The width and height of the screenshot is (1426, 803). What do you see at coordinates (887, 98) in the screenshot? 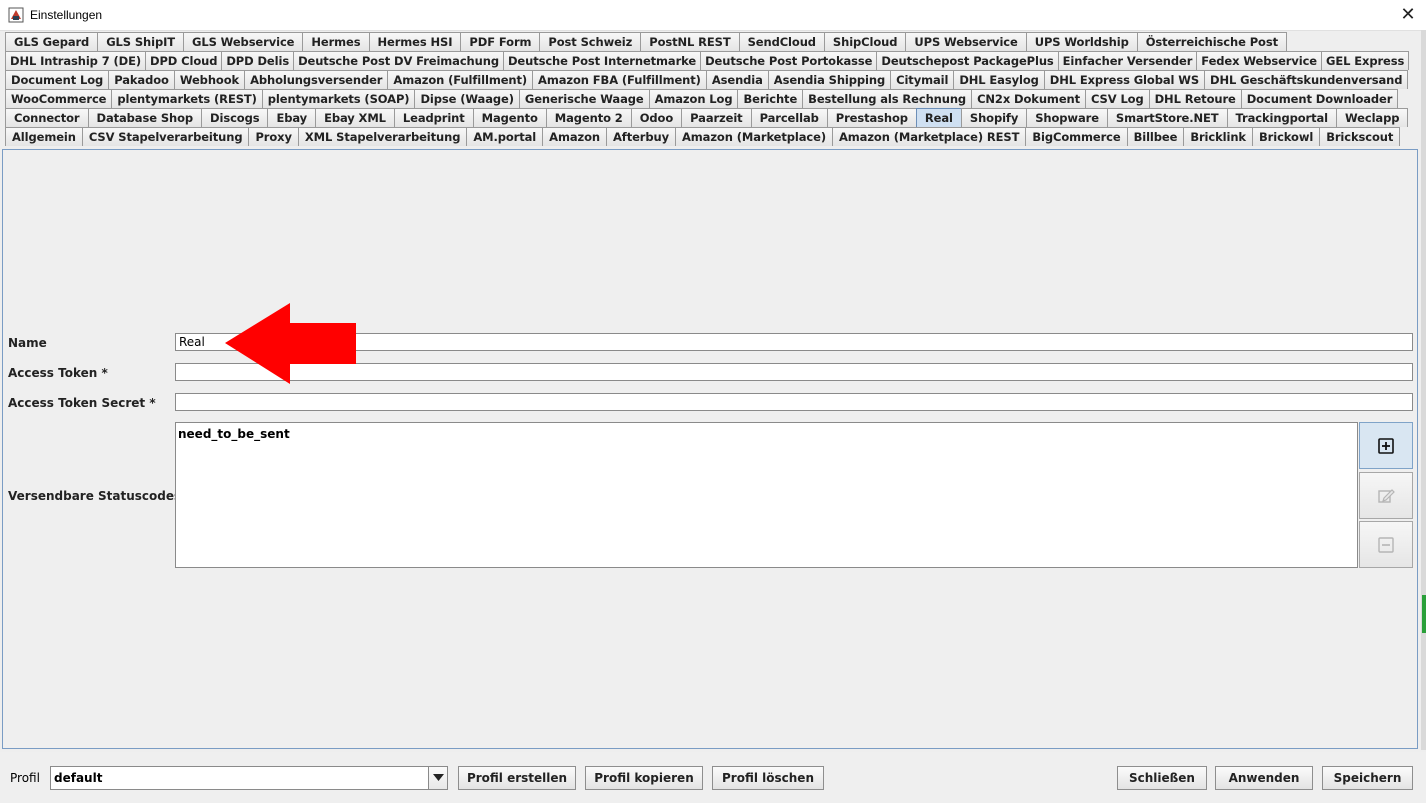
I see `tab-bestellung-als-rechnung: Bestellung als Rechnung` at bounding box center [887, 98].